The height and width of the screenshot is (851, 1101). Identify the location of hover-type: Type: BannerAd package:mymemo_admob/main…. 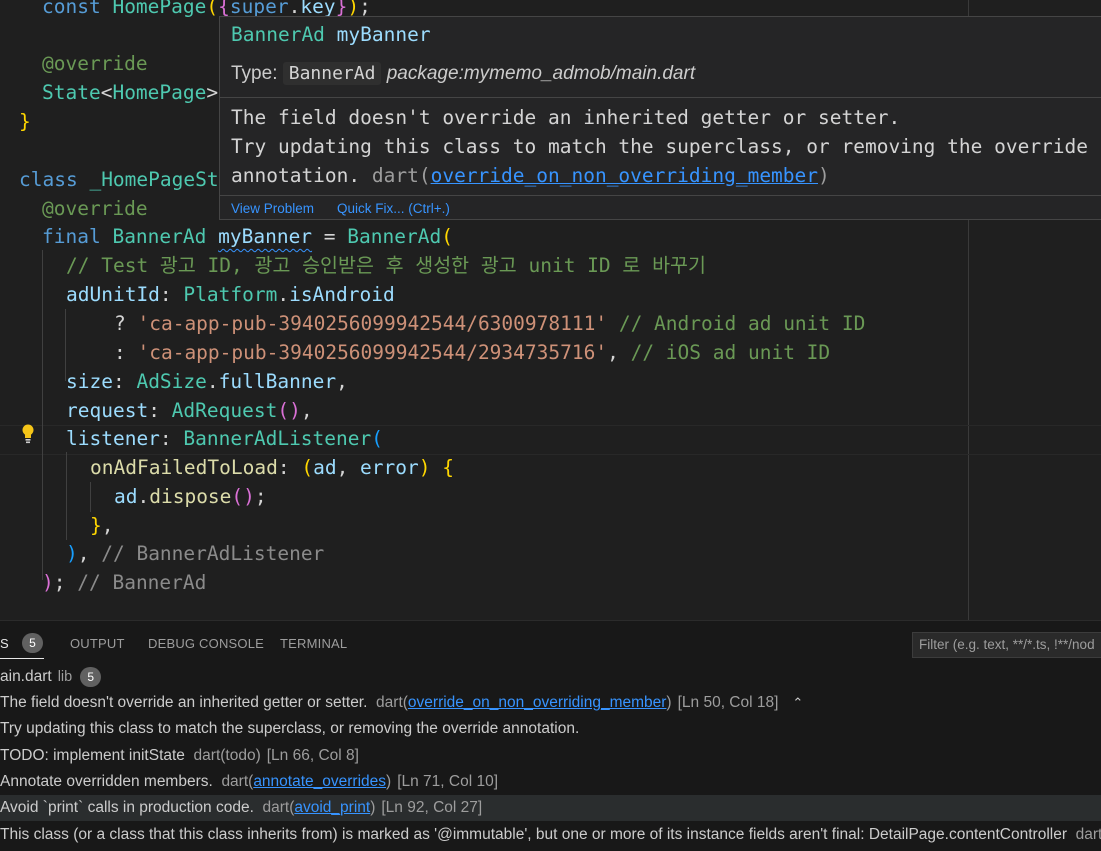
(463, 73).